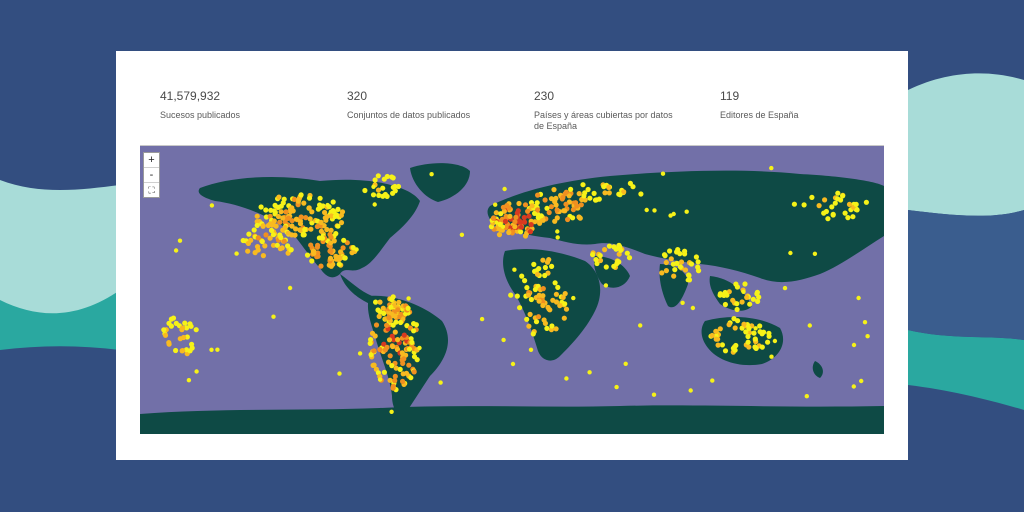 This screenshot has height=512, width=1024. What do you see at coordinates (151, 175) in the screenshot?
I see `zoom-out-button: -` at bounding box center [151, 175].